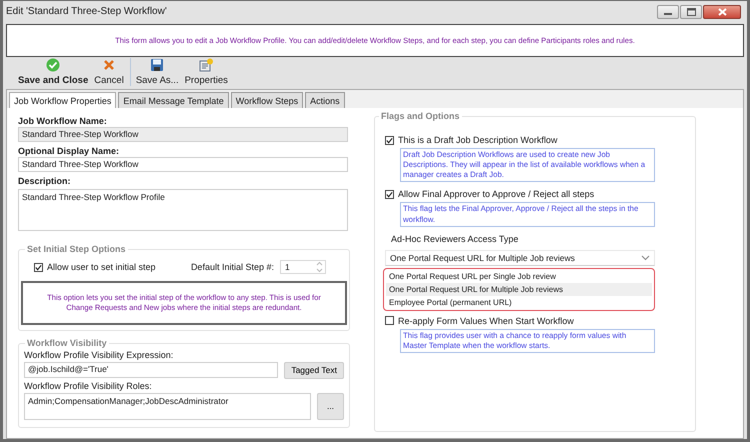 This screenshot has height=442, width=750. What do you see at coordinates (183, 164) in the screenshot?
I see `display-name-field: Standard Three-Step Workflow` at bounding box center [183, 164].